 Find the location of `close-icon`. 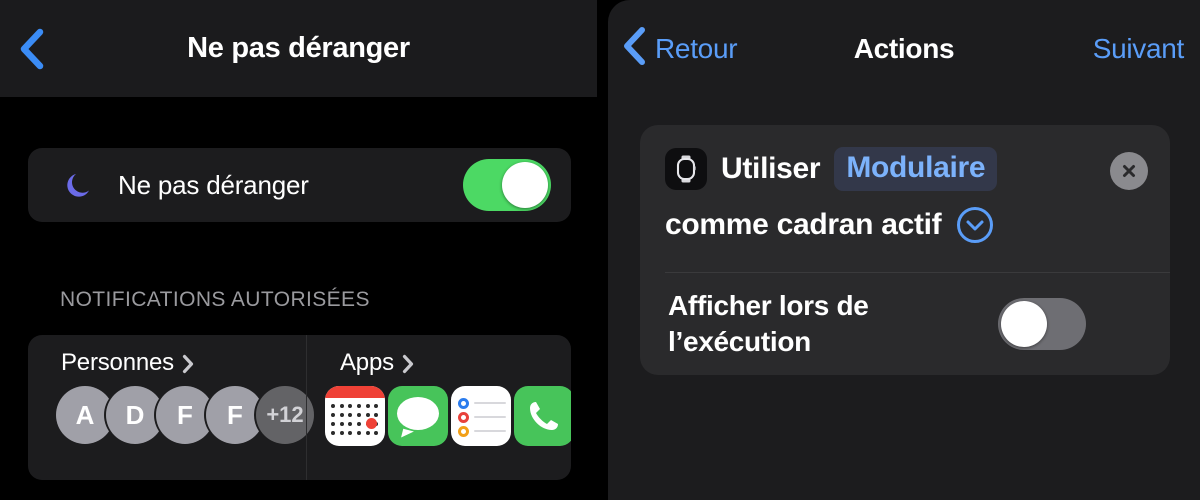

close-icon is located at coordinates (1129, 171).